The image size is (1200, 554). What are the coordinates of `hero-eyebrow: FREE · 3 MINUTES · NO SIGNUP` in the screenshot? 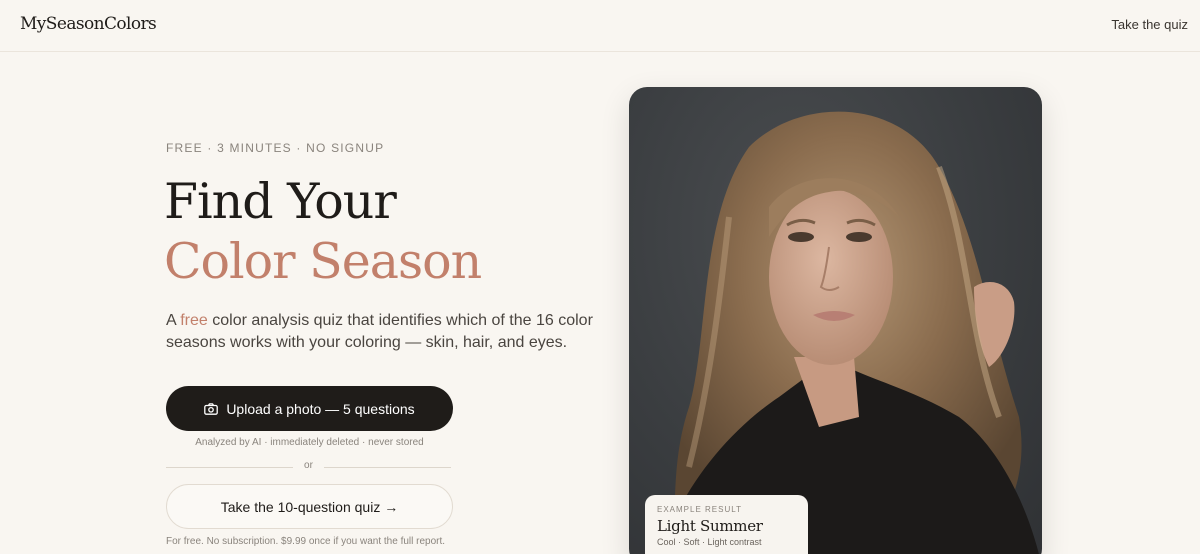 It's located at (275, 148).